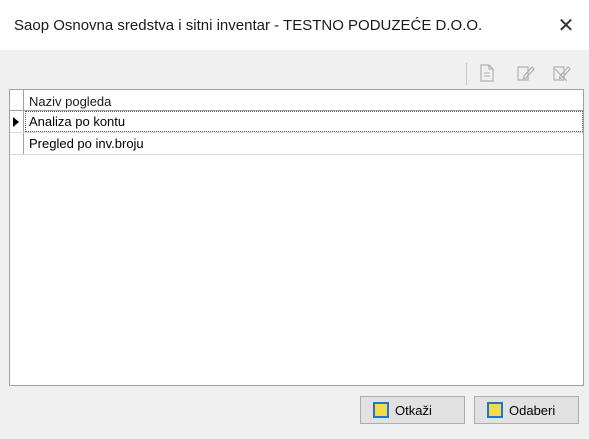 Image resolution: width=589 pixels, height=439 pixels. Describe the element at coordinates (495, 410) in the screenshot. I see `select-icon` at that location.